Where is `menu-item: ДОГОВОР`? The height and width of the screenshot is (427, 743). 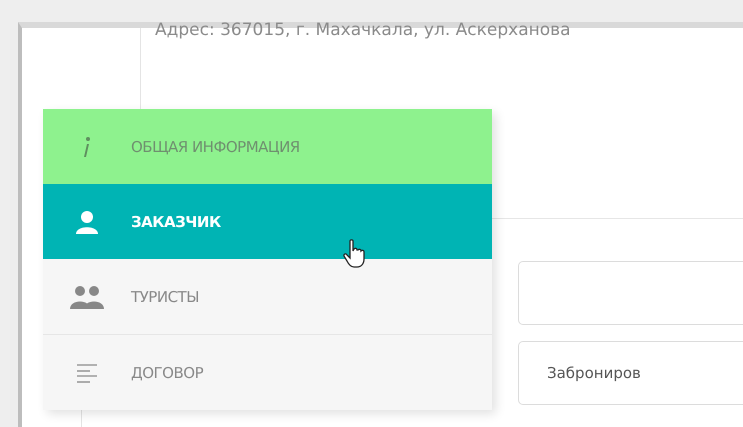 menu-item: ДОГОВОР is located at coordinates (267, 372).